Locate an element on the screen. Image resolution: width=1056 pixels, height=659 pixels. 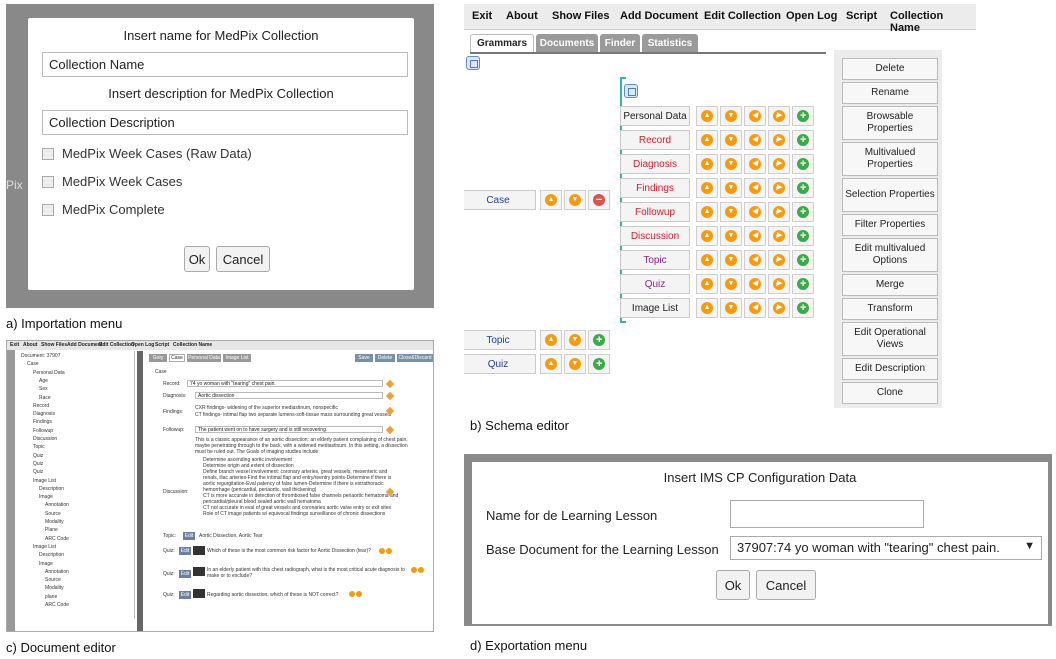
rename-button: Rename is located at coordinates (890, 93).